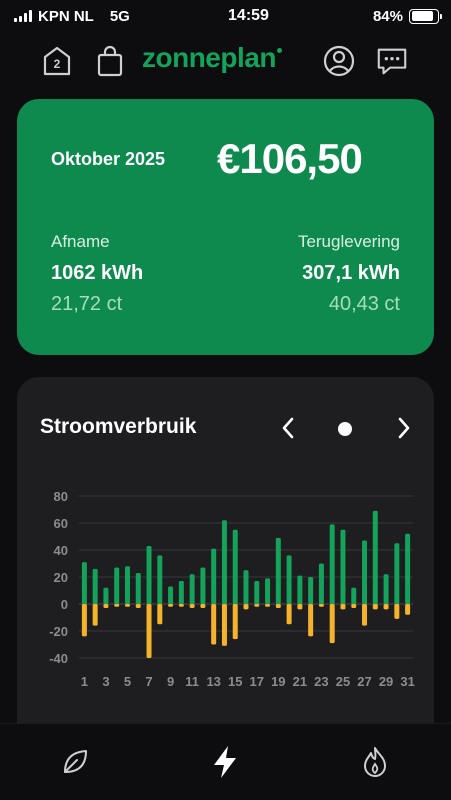  I want to click on y-tick-label: 40, so click(61, 550).